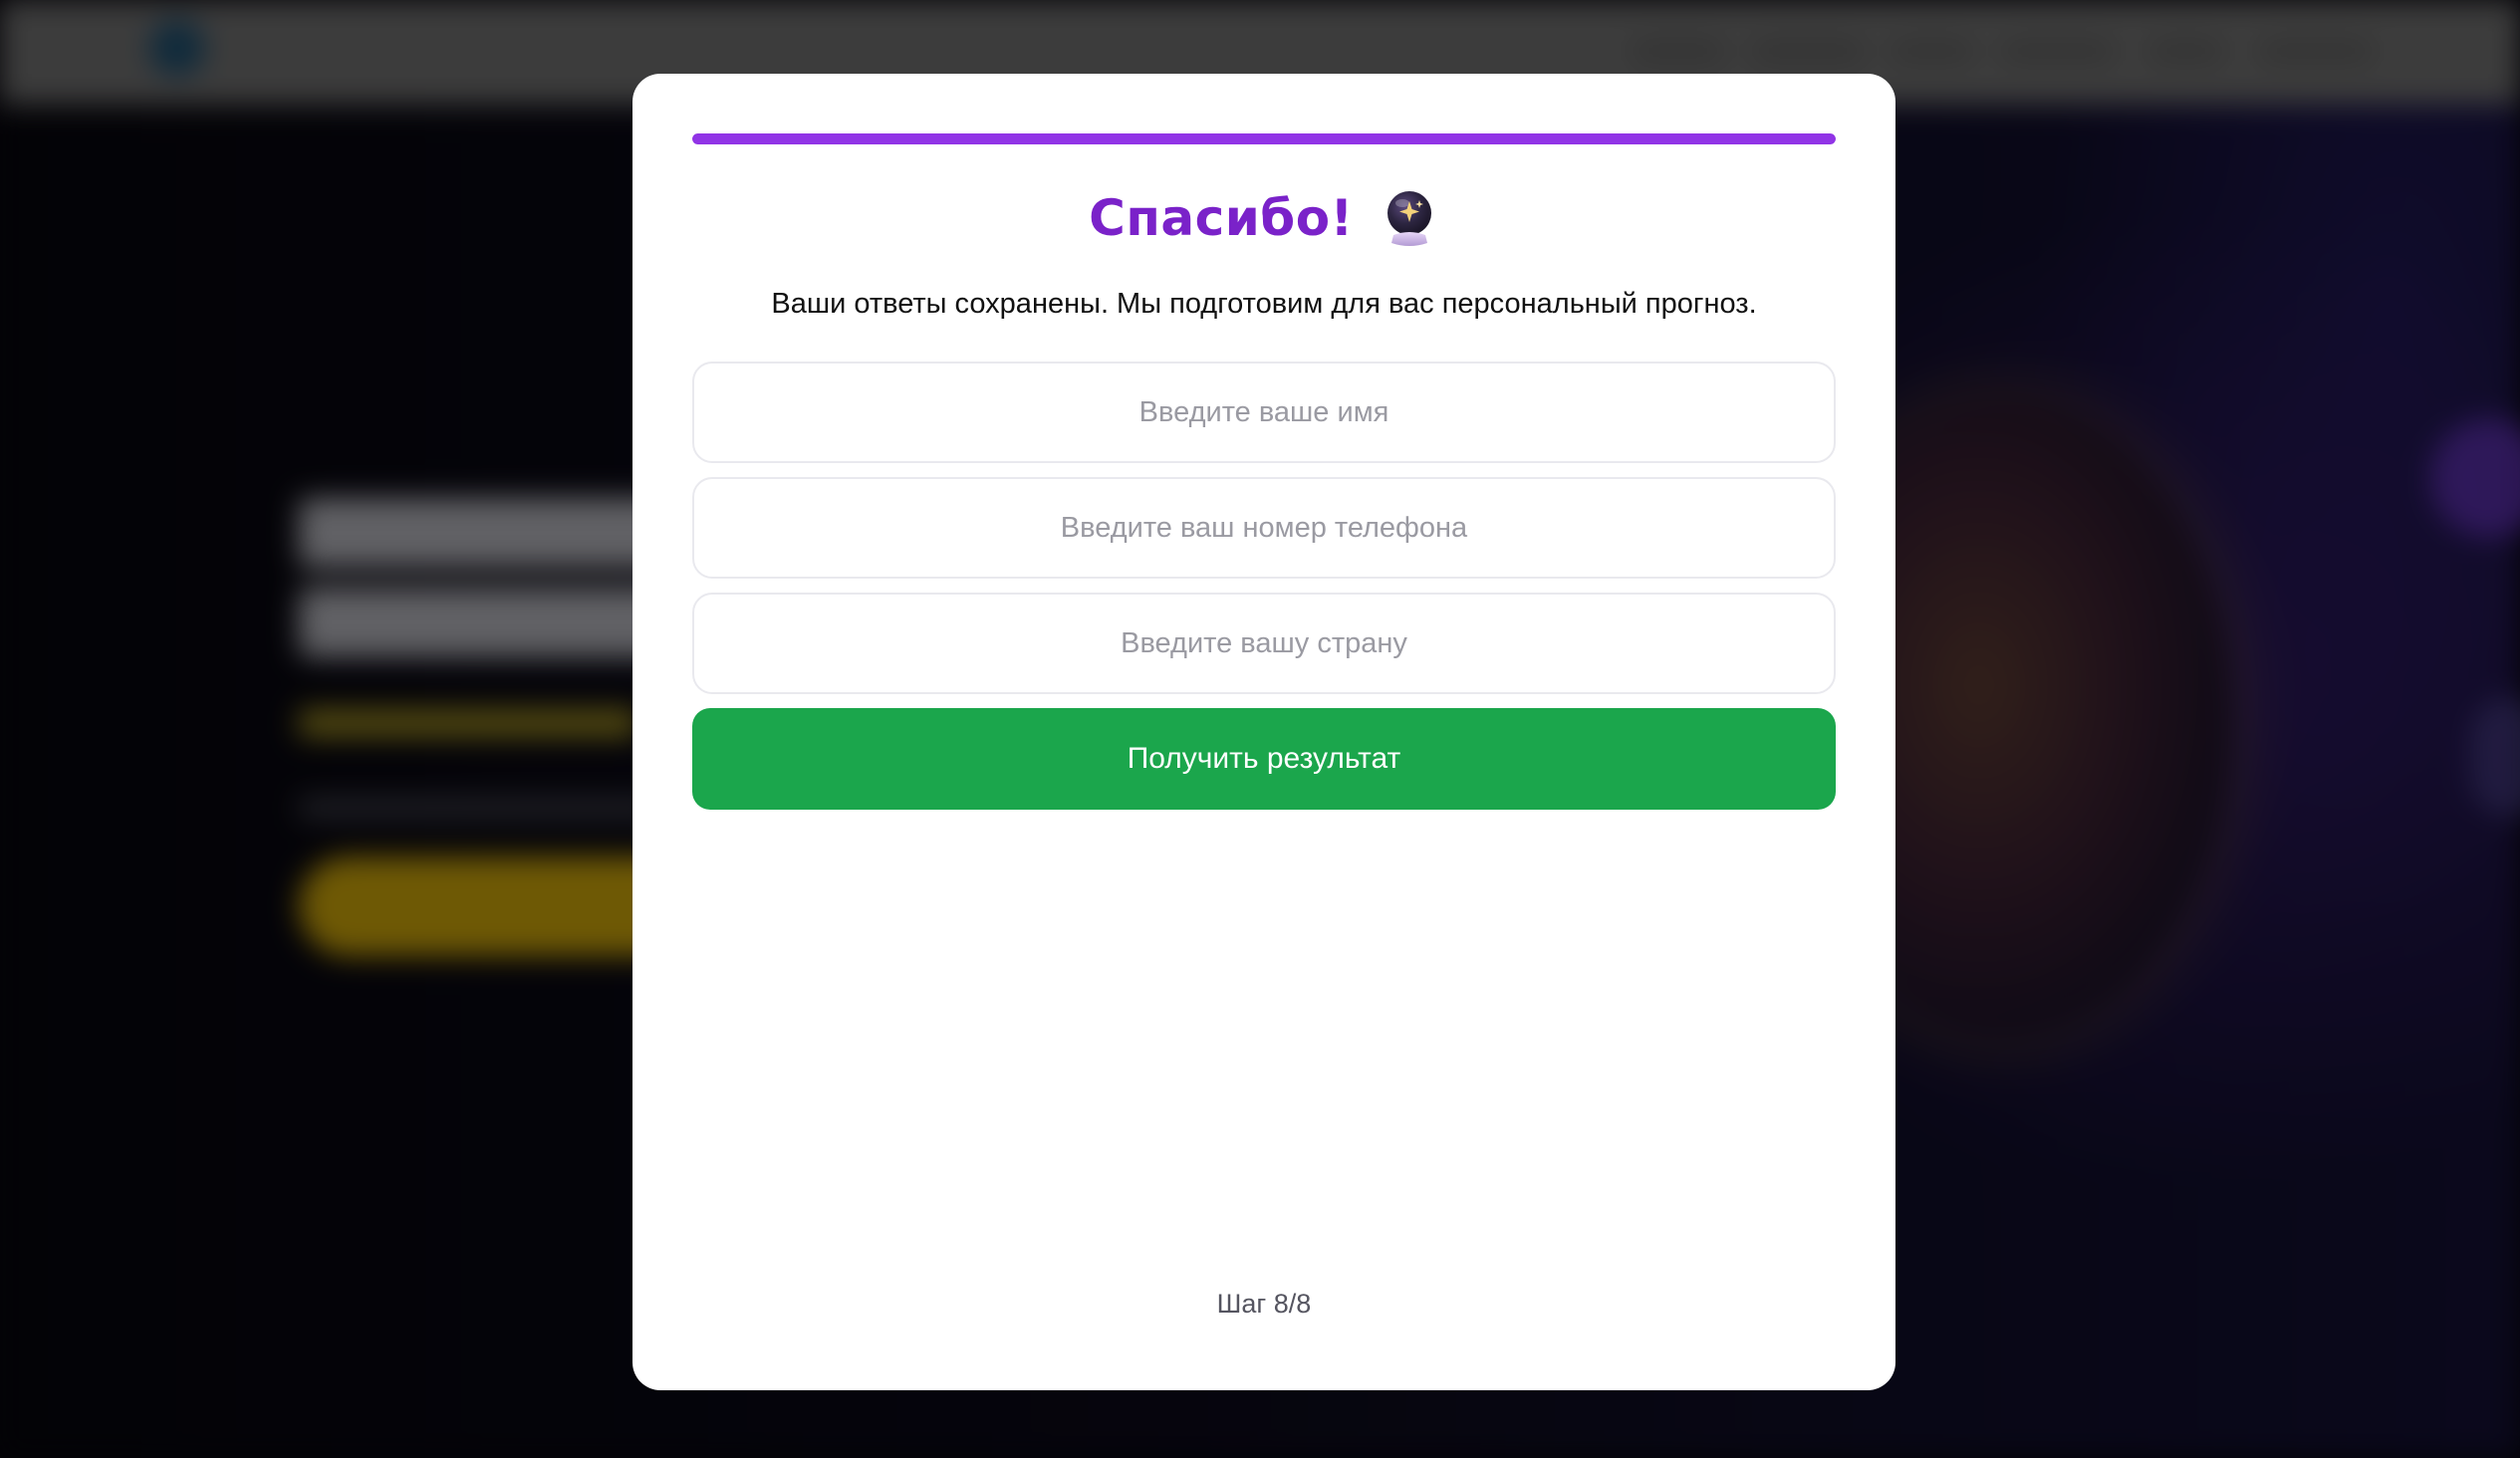 The width and height of the screenshot is (2520, 1458). What do you see at coordinates (1408, 219) in the screenshot?
I see `crystal-ball-icon` at bounding box center [1408, 219].